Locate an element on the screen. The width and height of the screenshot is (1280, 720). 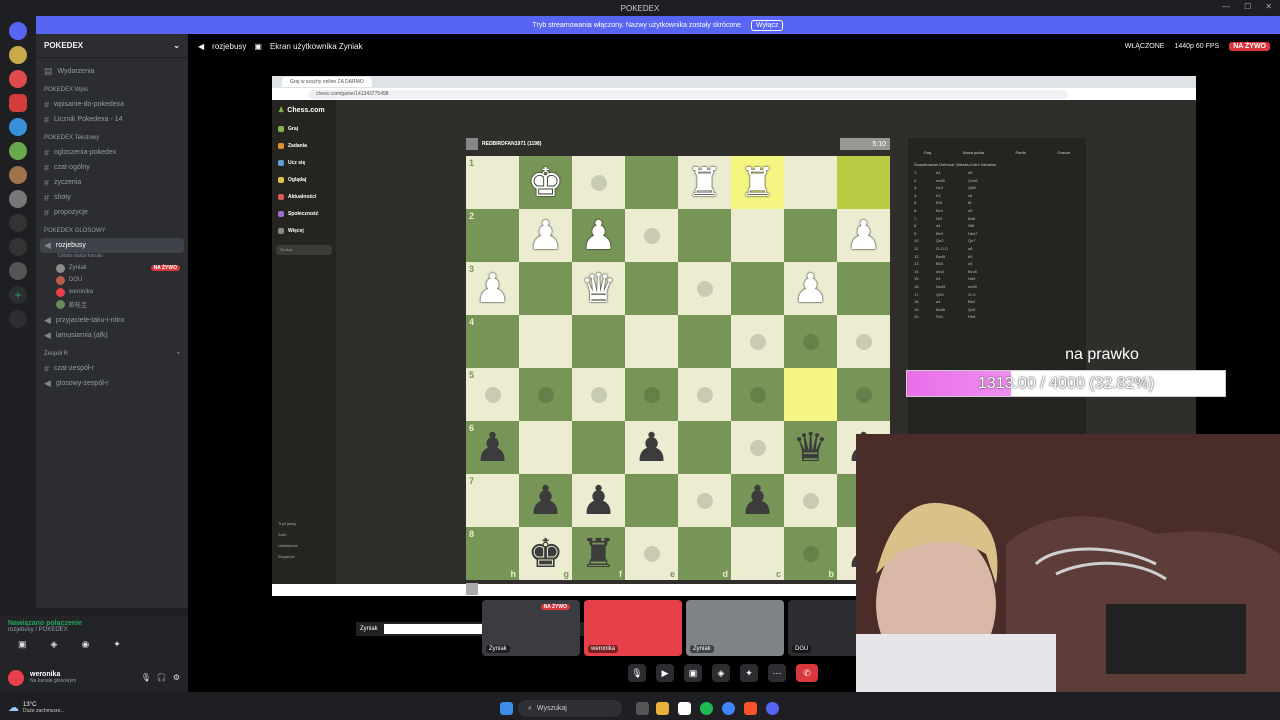
chess-search-input: Szukaj is located at coordinates (304, 250).